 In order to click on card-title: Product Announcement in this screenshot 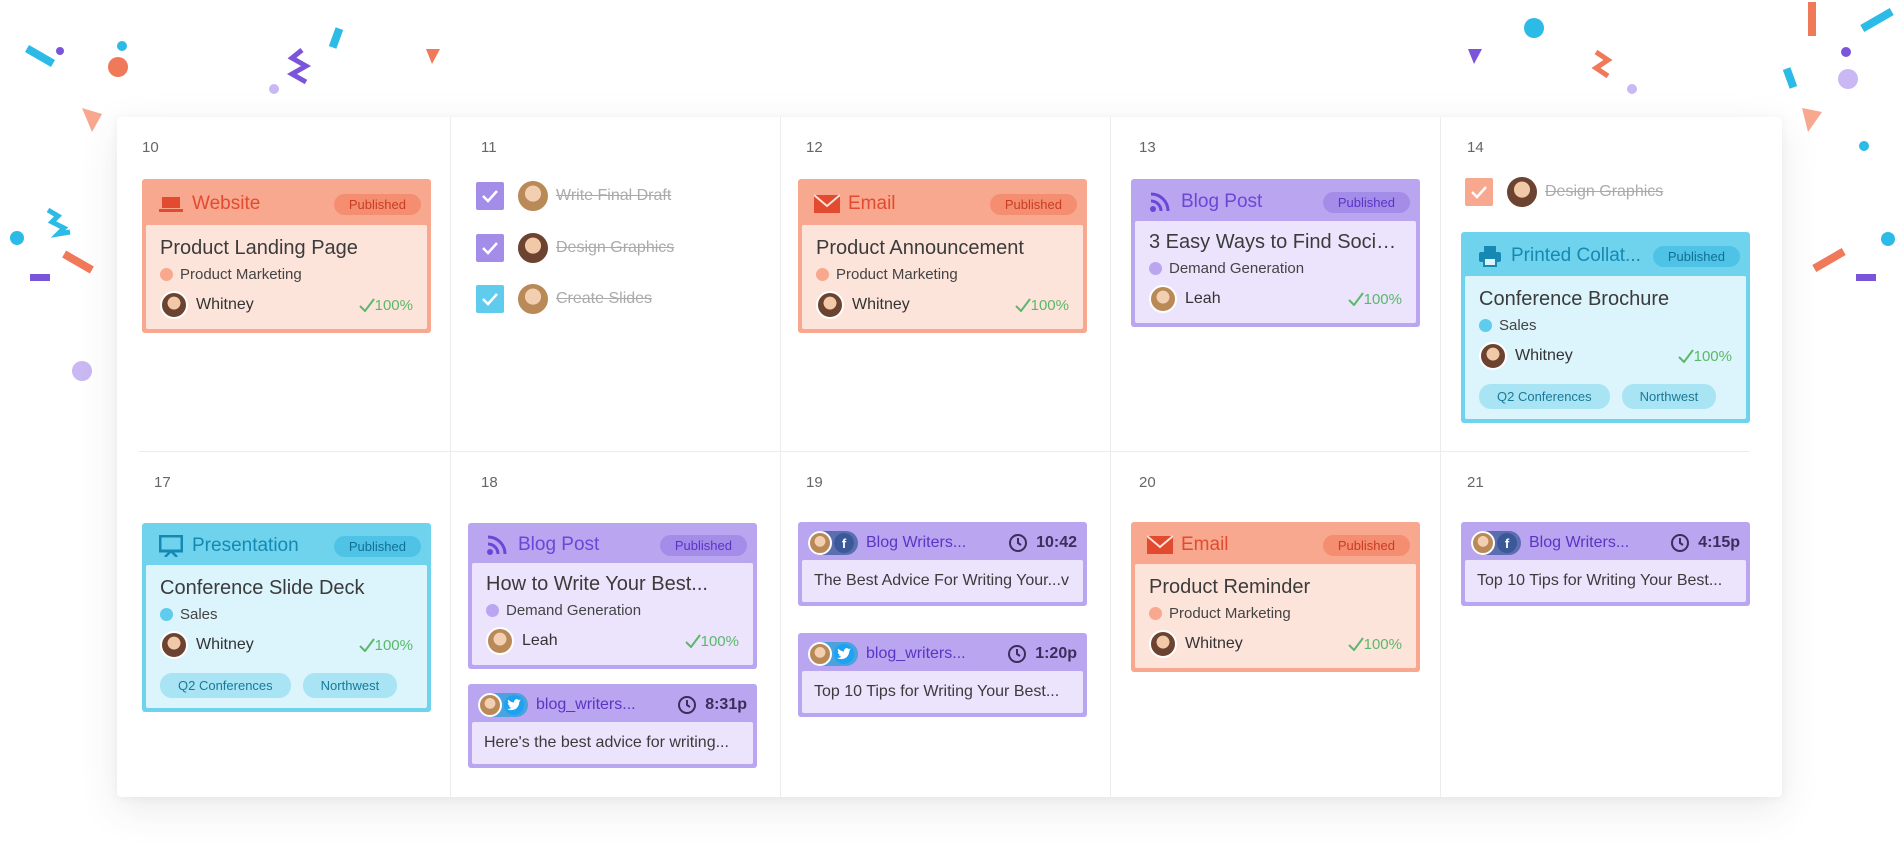, I will do `click(920, 248)`.